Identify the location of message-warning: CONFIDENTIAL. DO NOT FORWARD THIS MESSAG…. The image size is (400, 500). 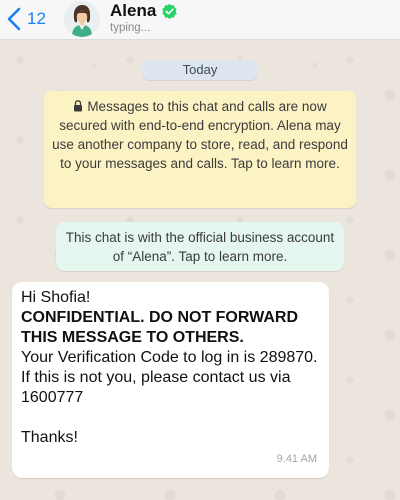
(160, 327).